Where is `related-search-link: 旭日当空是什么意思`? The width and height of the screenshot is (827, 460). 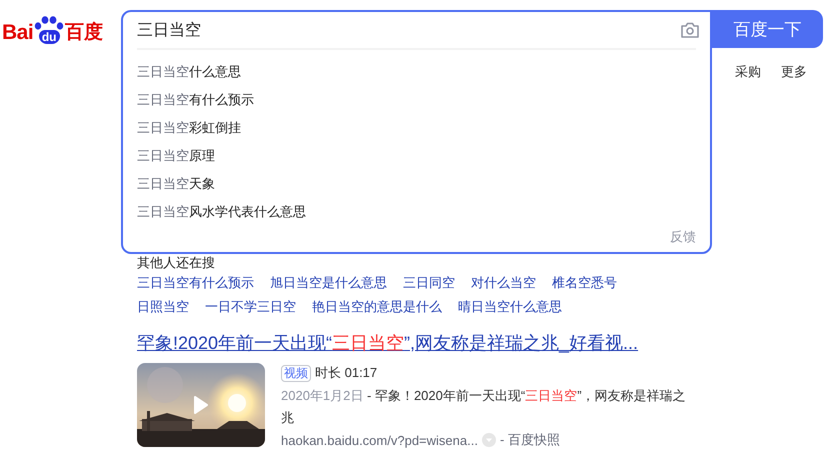
related-search-link: 旭日当空是什么意思 is located at coordinates (328, 283).